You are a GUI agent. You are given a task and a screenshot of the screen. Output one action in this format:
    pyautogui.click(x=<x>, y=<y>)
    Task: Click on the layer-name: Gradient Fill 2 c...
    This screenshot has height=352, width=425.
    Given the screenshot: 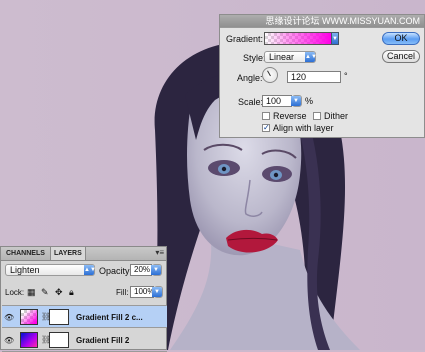 What is the action you would take?
    pyautogui.click(x=109, y=317)
    